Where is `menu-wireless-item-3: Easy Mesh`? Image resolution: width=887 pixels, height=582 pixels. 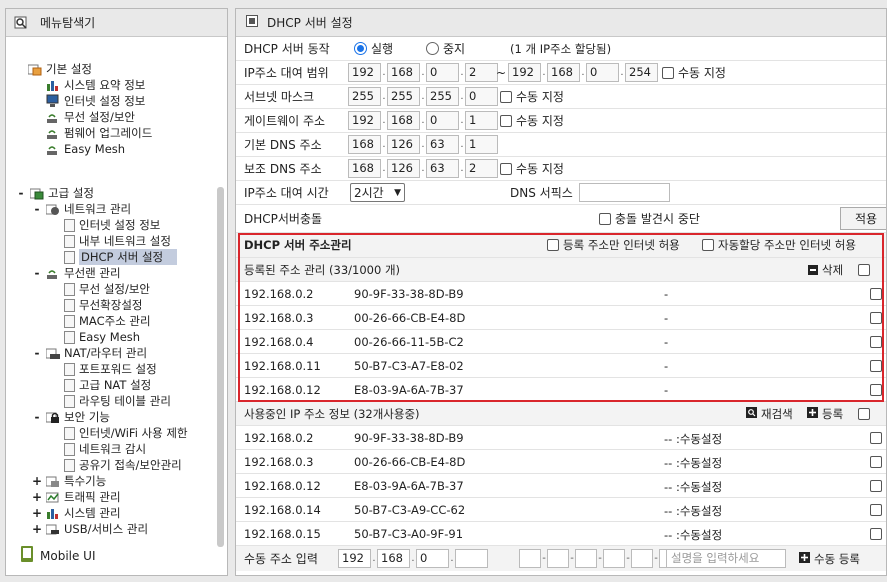 menu-wireless-item-3: Easy Mesh is located at coordinates (102, 337).